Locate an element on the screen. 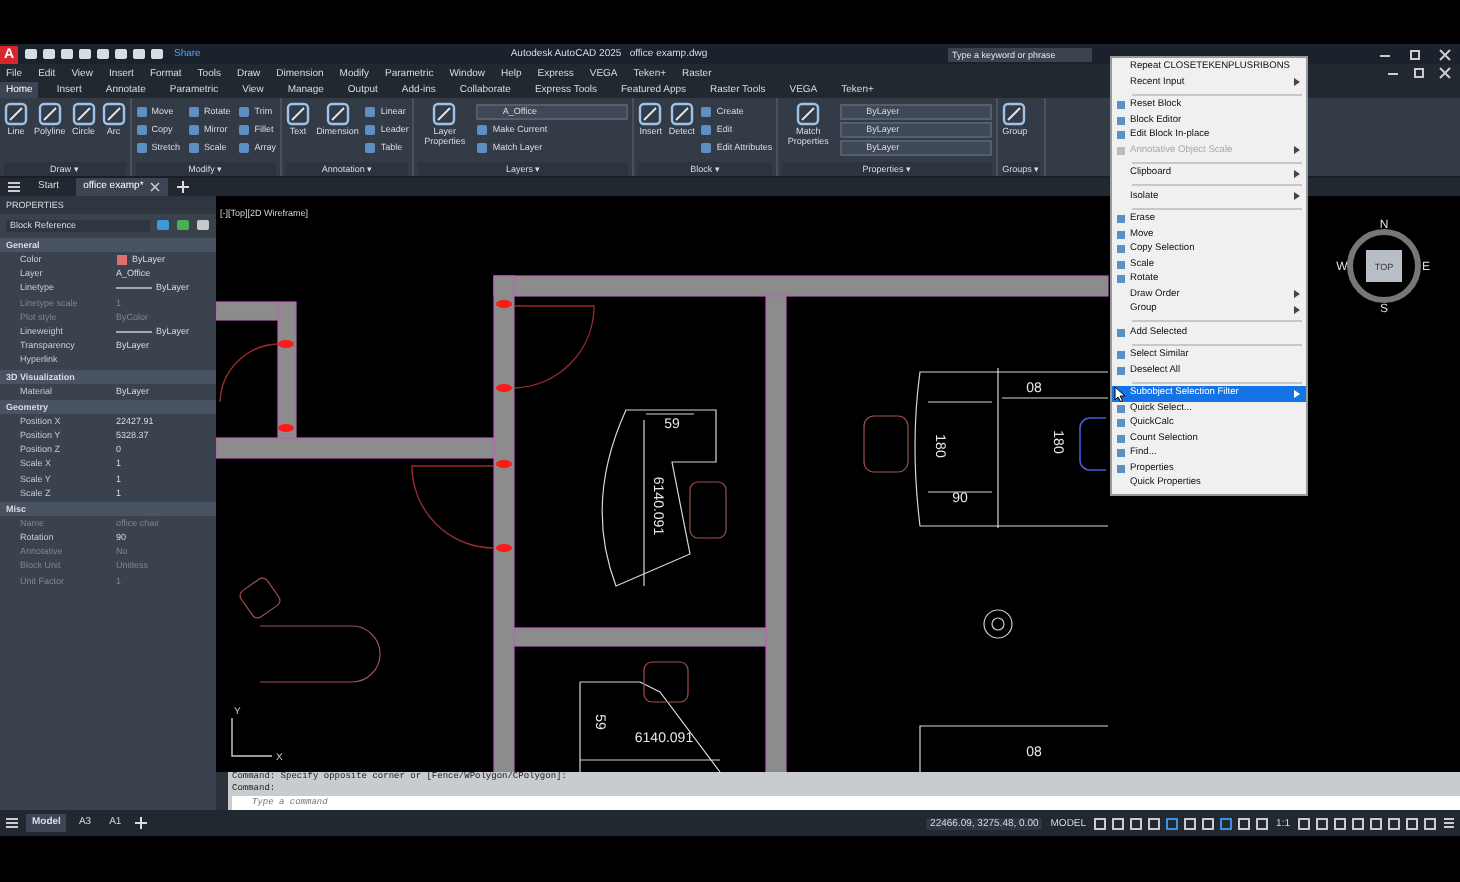 The height and width of the screenshot is (882, 1460). color-swatch-icon is located at coordinates (122, 259).